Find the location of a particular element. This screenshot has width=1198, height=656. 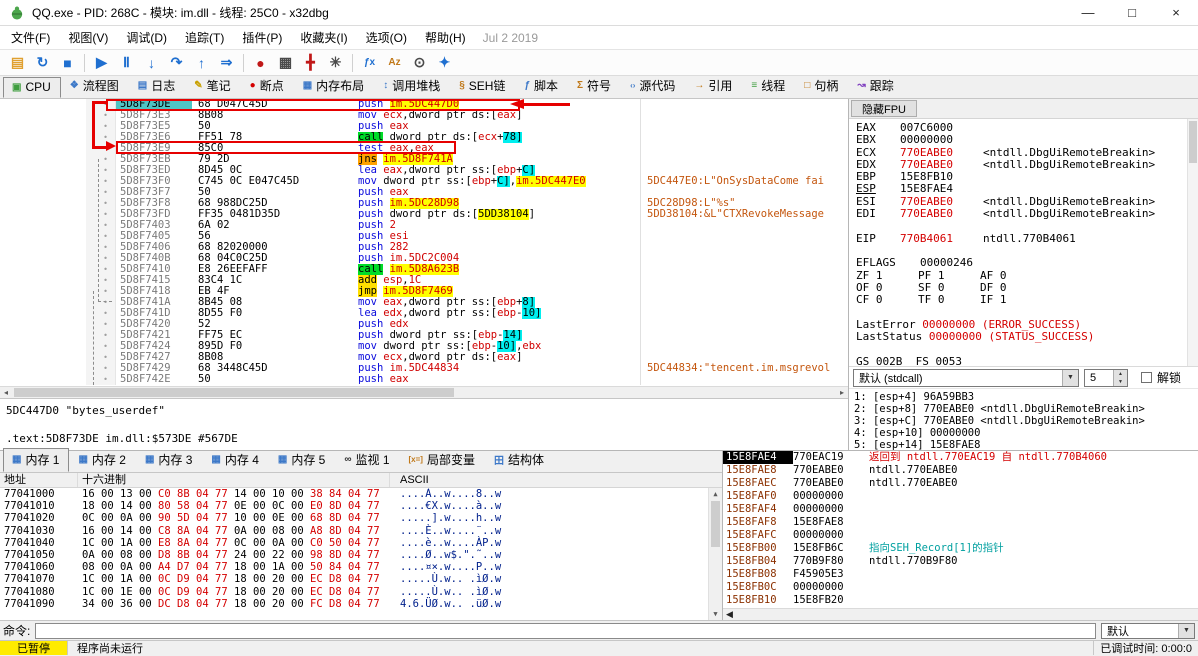

tab-breakpoints: ● 断点 is located at coordinates (267, 86).